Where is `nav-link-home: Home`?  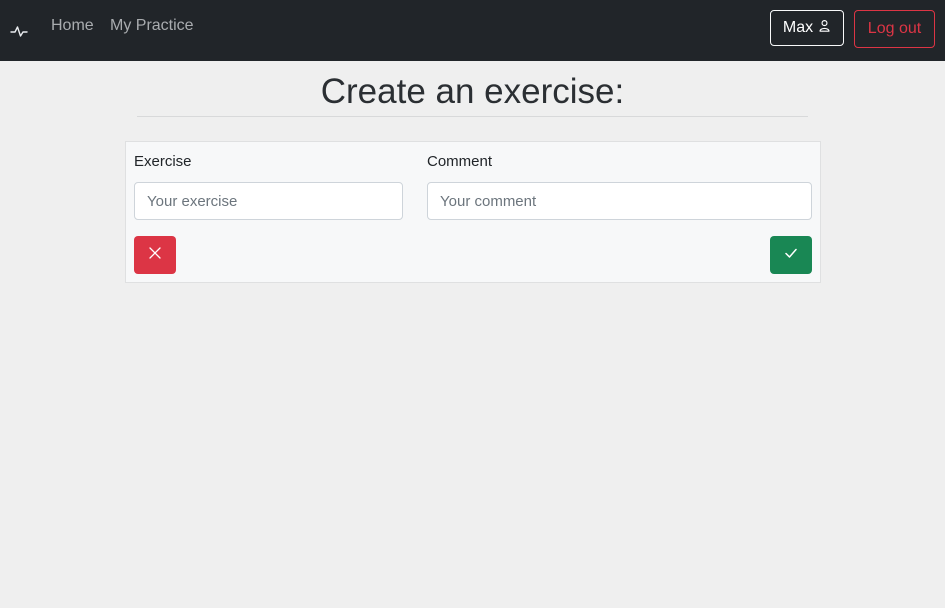 nav-link-home: Home is located at coordinates (72, 26).